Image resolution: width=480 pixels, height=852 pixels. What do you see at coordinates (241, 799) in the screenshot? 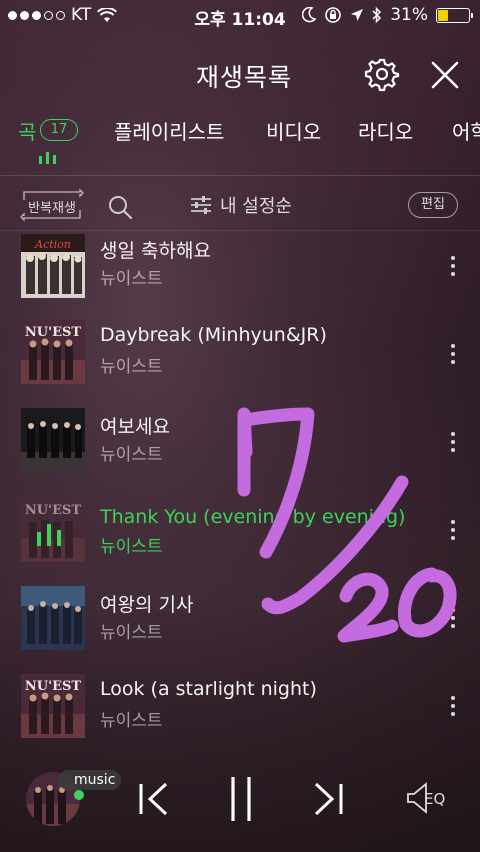
I see `pause-icon` at bounding box center [241, 799].